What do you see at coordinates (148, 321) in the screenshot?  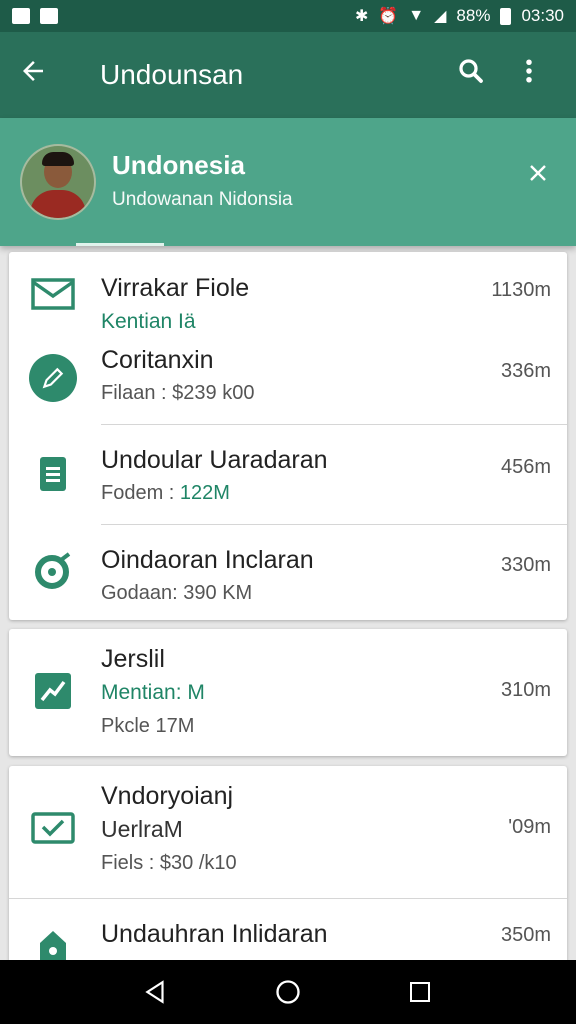 I see `item-subtitle: Kentian Iä` at bounding box center [148, 321].